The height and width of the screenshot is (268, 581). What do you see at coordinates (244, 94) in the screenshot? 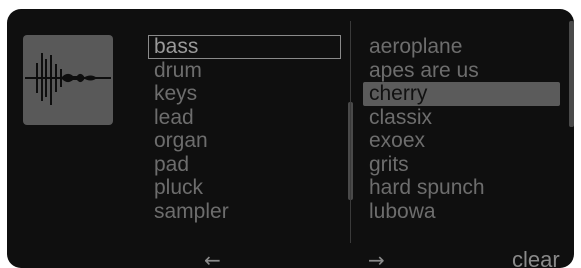
I see `category-item-keys: keys` at bounding box center [244, 94].